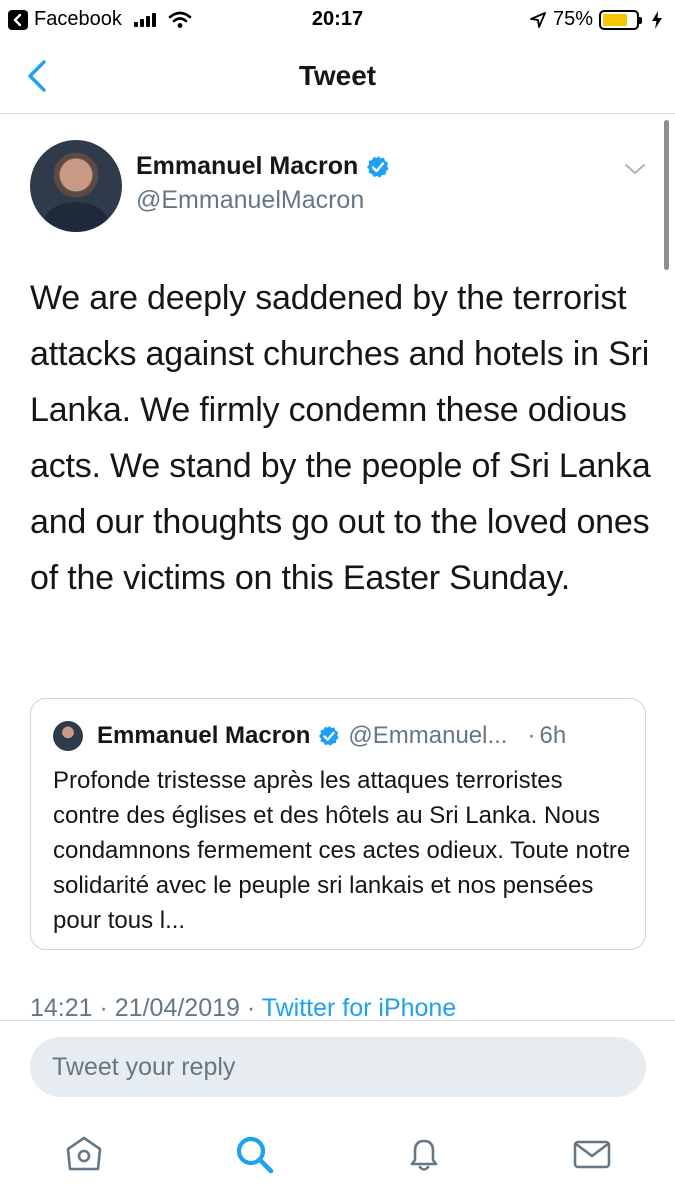 The image size is (675, 1200). What do you see at coordinates (596, 19) in the screenshot?
I see `status-bar-right: 75%` at bounding box center [596, 19].